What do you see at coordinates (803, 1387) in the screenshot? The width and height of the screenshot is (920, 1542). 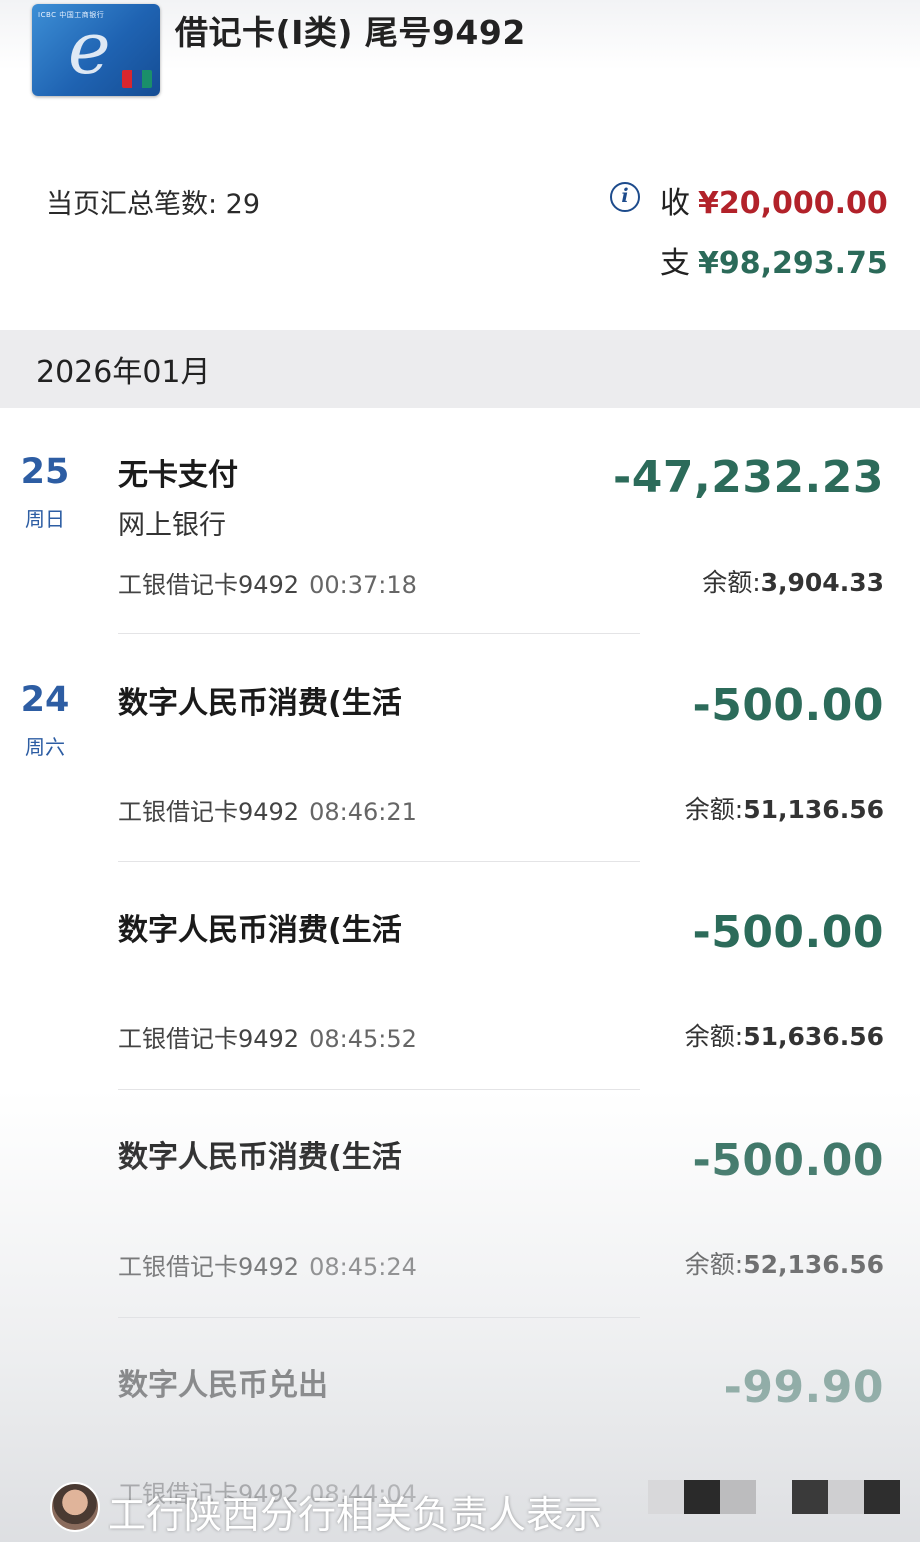 I see `transaction-amount: -99.90` at bounding box center [803, 1387].